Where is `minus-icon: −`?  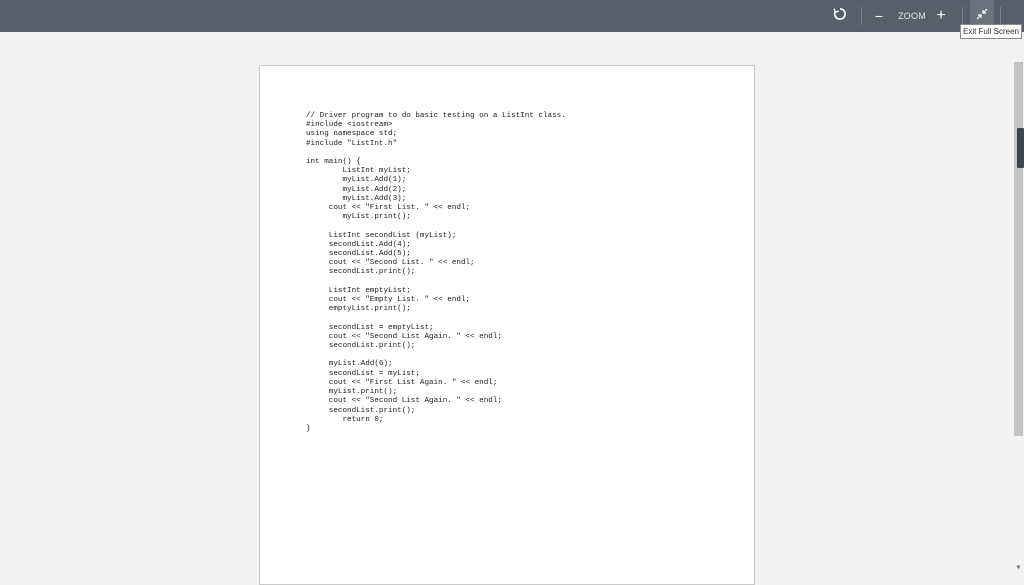 minus-icon: − is located at coordinates (879, 16).